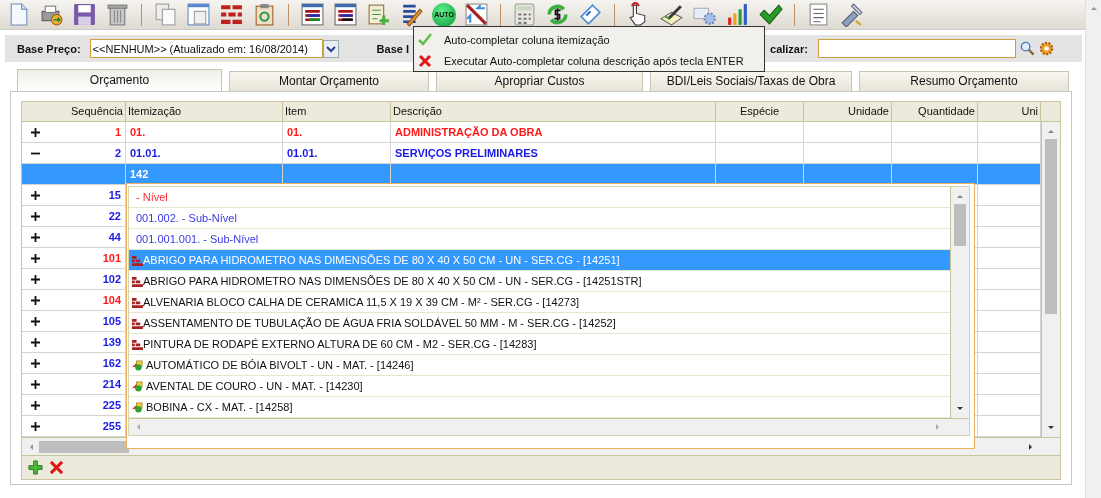 The width and height of the screenshot is (1101, 498). Describe the element at coordinates (589, 60) in the screenshot. I see `menu-item: Executar Auto-completar coluna descrição após tecla ENTER` at that location.